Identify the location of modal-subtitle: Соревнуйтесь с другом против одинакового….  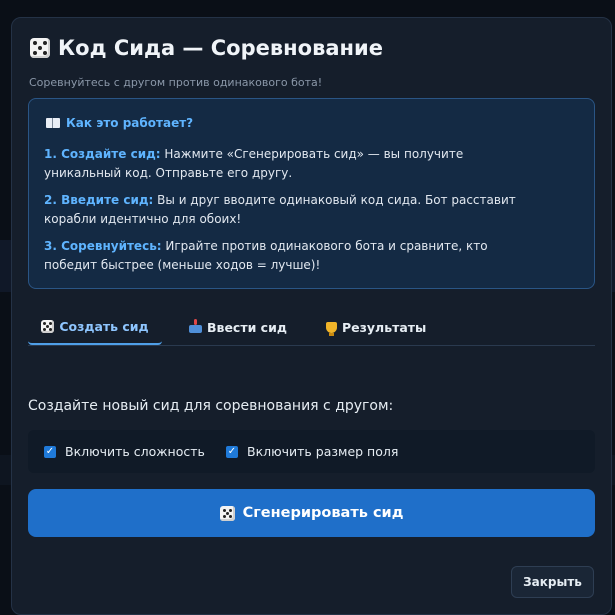
(176, 82).